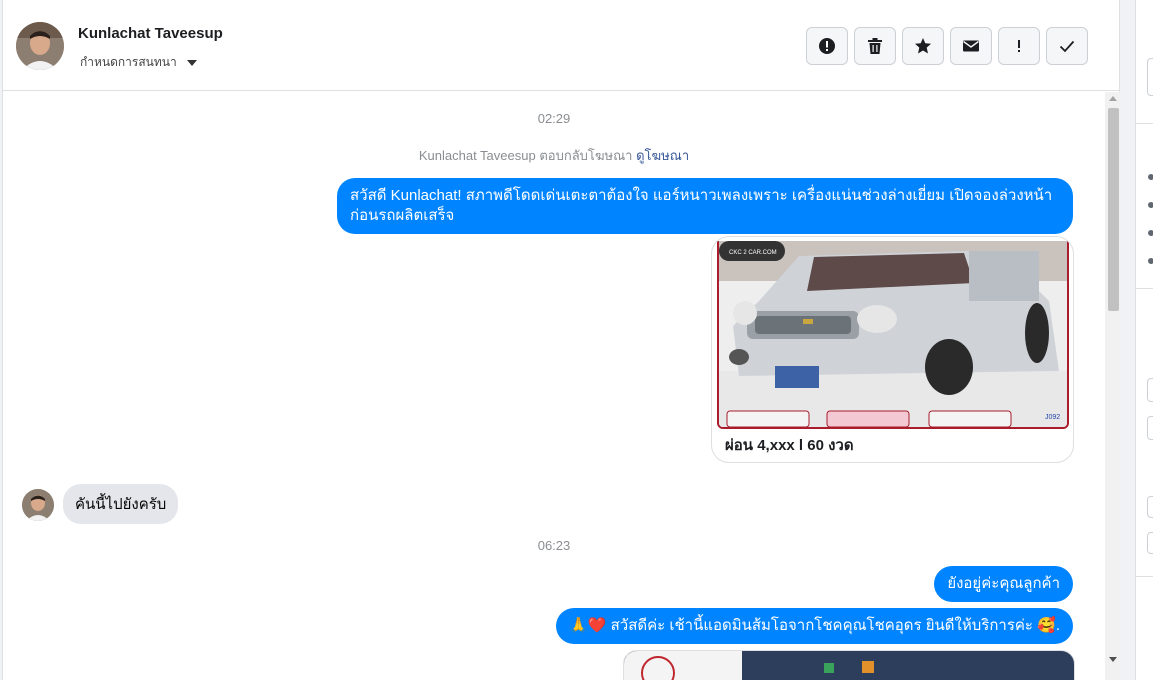  What do you see at coordinates (128, 62) in the screenshot?
I see `assign-label: กำหนดการสนทนา` at bounding box center [128, 62].